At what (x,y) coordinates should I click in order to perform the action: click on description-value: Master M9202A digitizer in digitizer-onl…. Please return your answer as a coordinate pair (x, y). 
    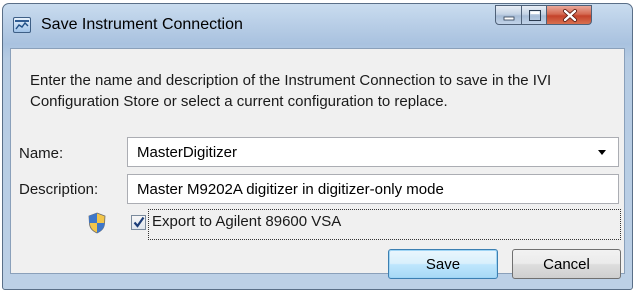
    Looking at the image, I should click on (290, 189).